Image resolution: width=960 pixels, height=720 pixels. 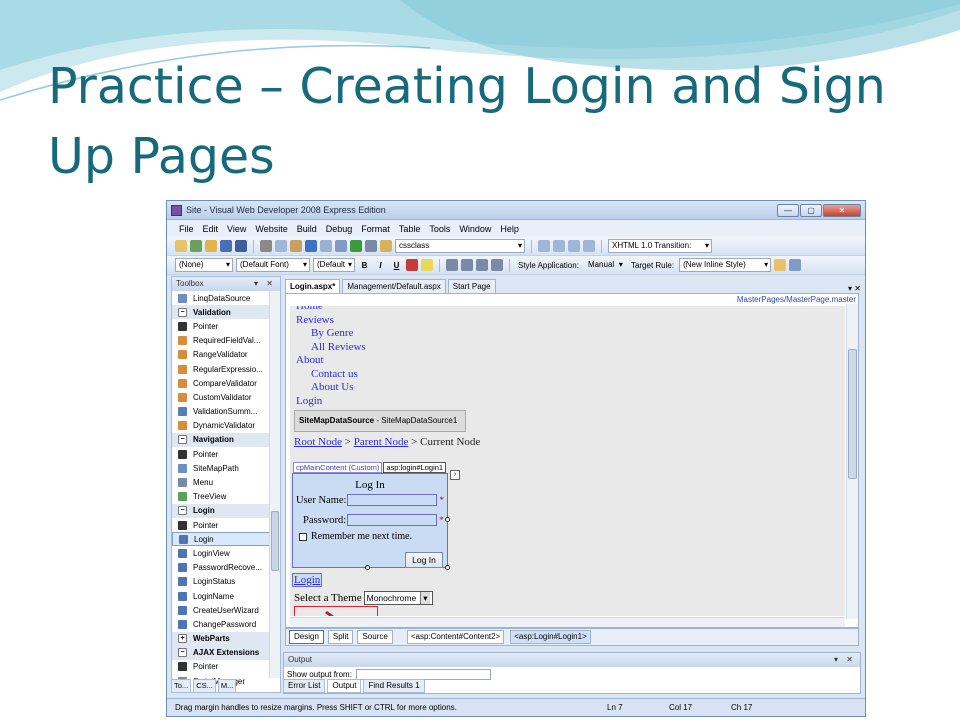 What do you see at coordinates (221, 355) in the screenshot?
I see `toolbox-item: RangeValidator` at bounding box center [221, 355].